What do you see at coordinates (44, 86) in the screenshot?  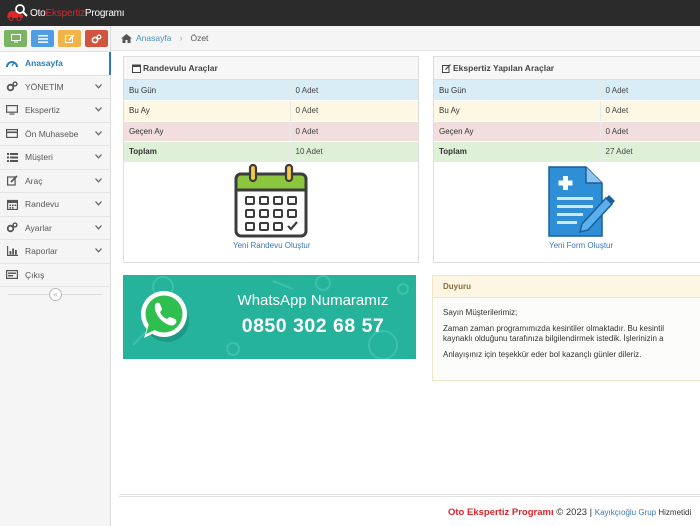 I see `sidebar-item-label: YÖNETİM` at bounding box center [44, 86].